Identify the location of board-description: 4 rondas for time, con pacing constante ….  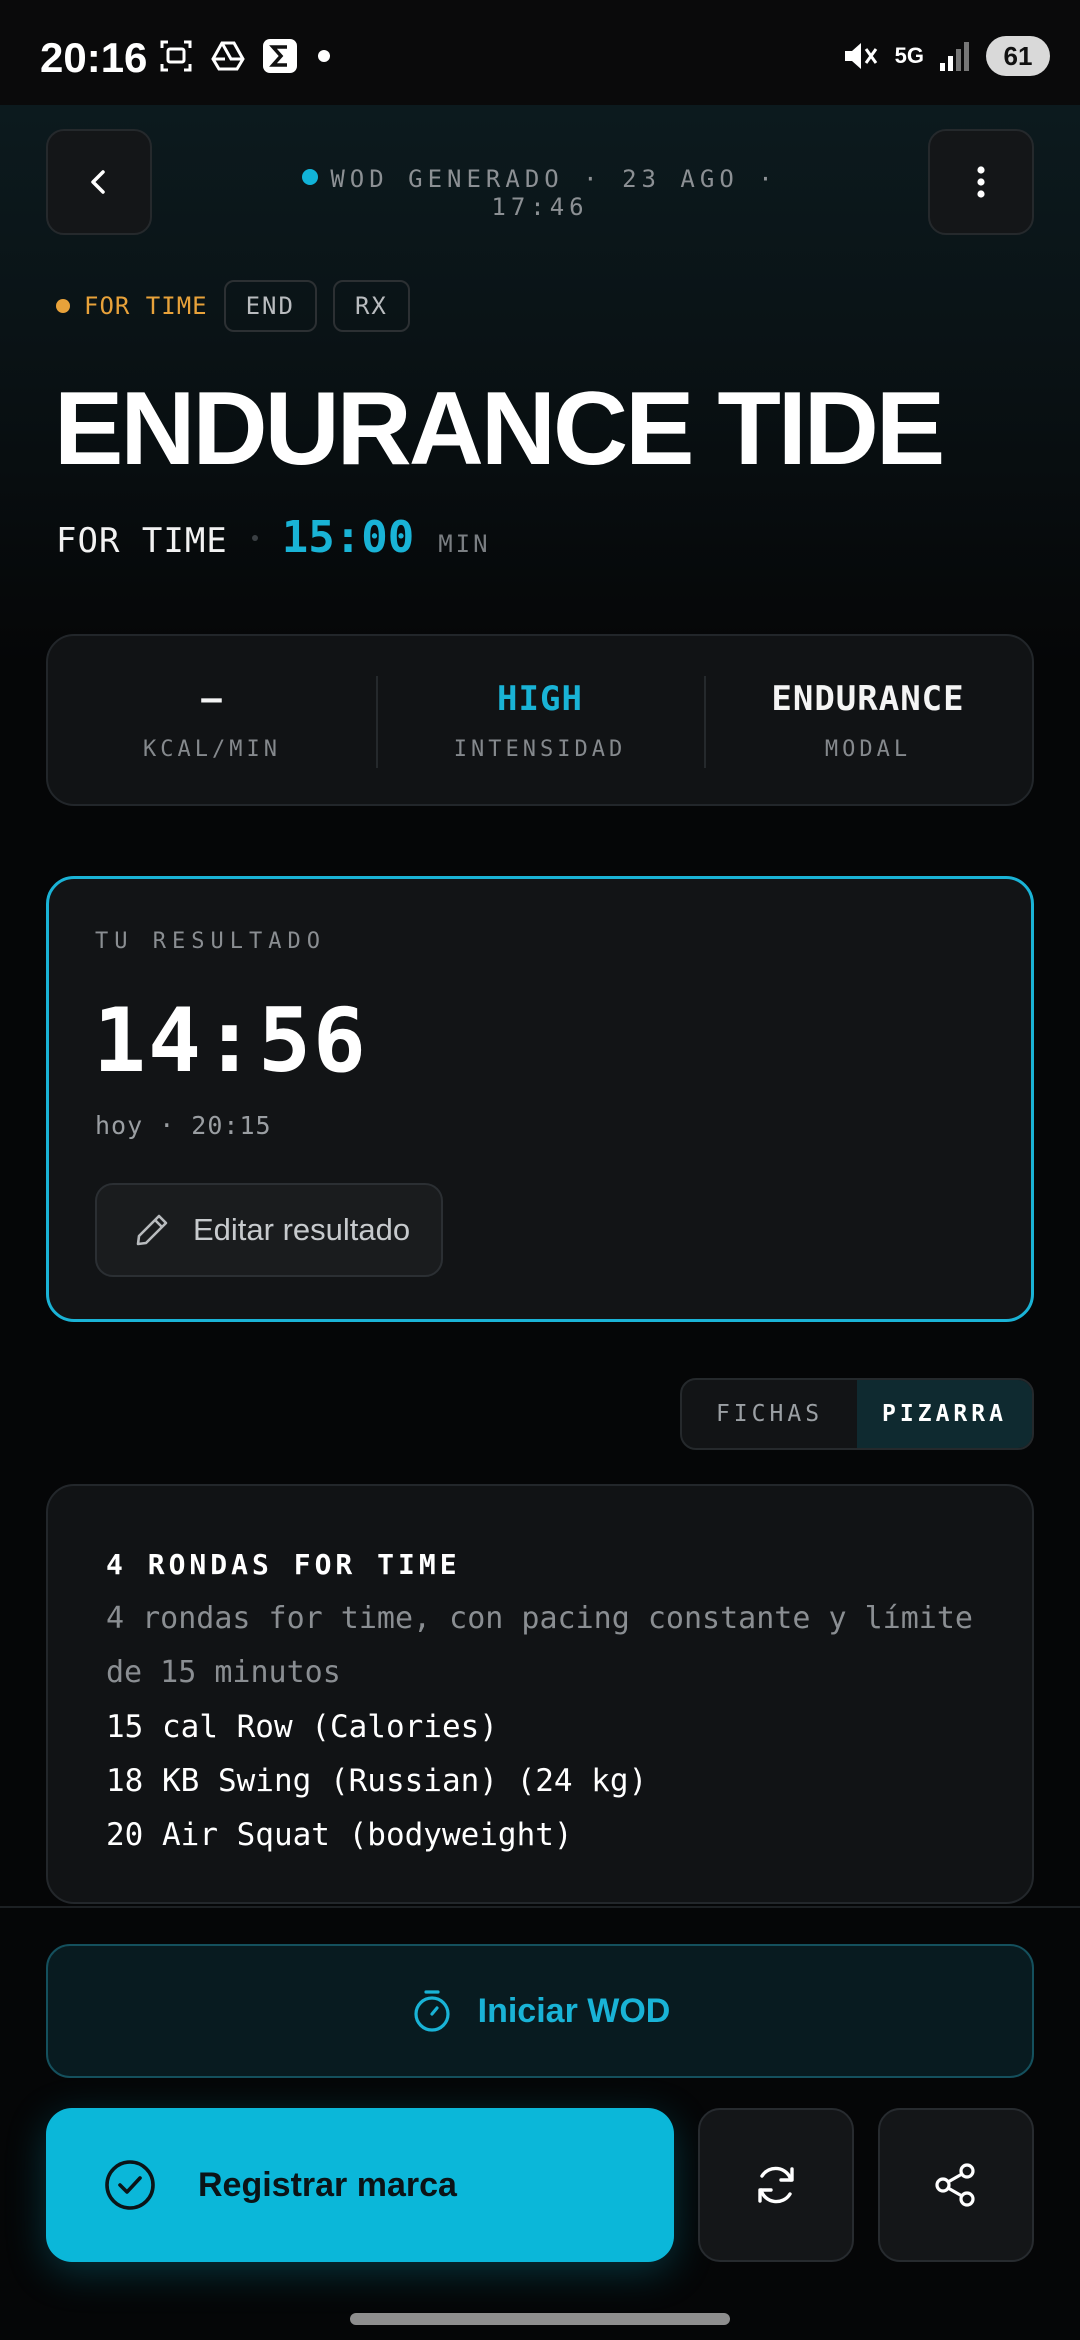
(539, 1645).